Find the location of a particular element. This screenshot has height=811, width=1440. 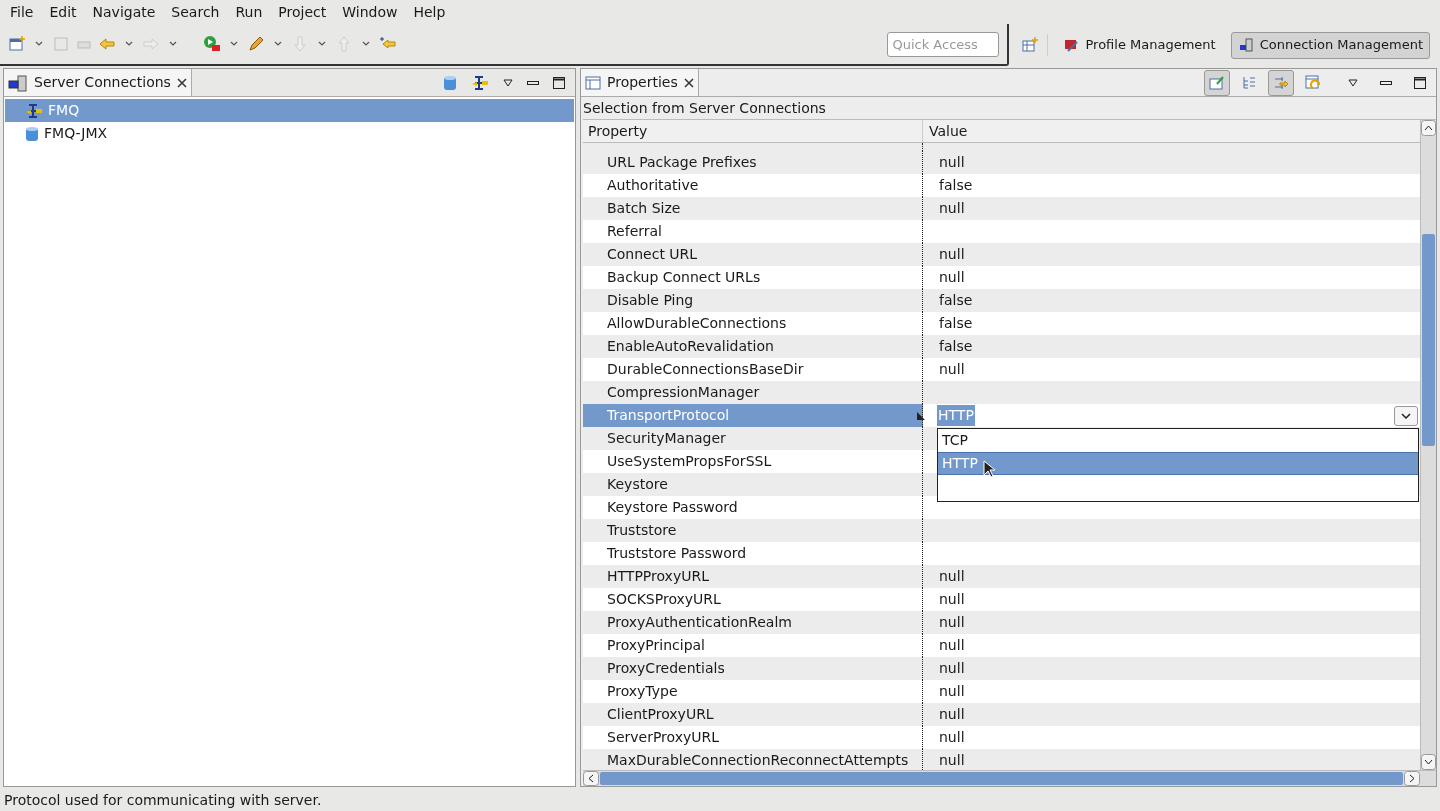

tree-item-label: FMQ is located at coordinates (64, 110).